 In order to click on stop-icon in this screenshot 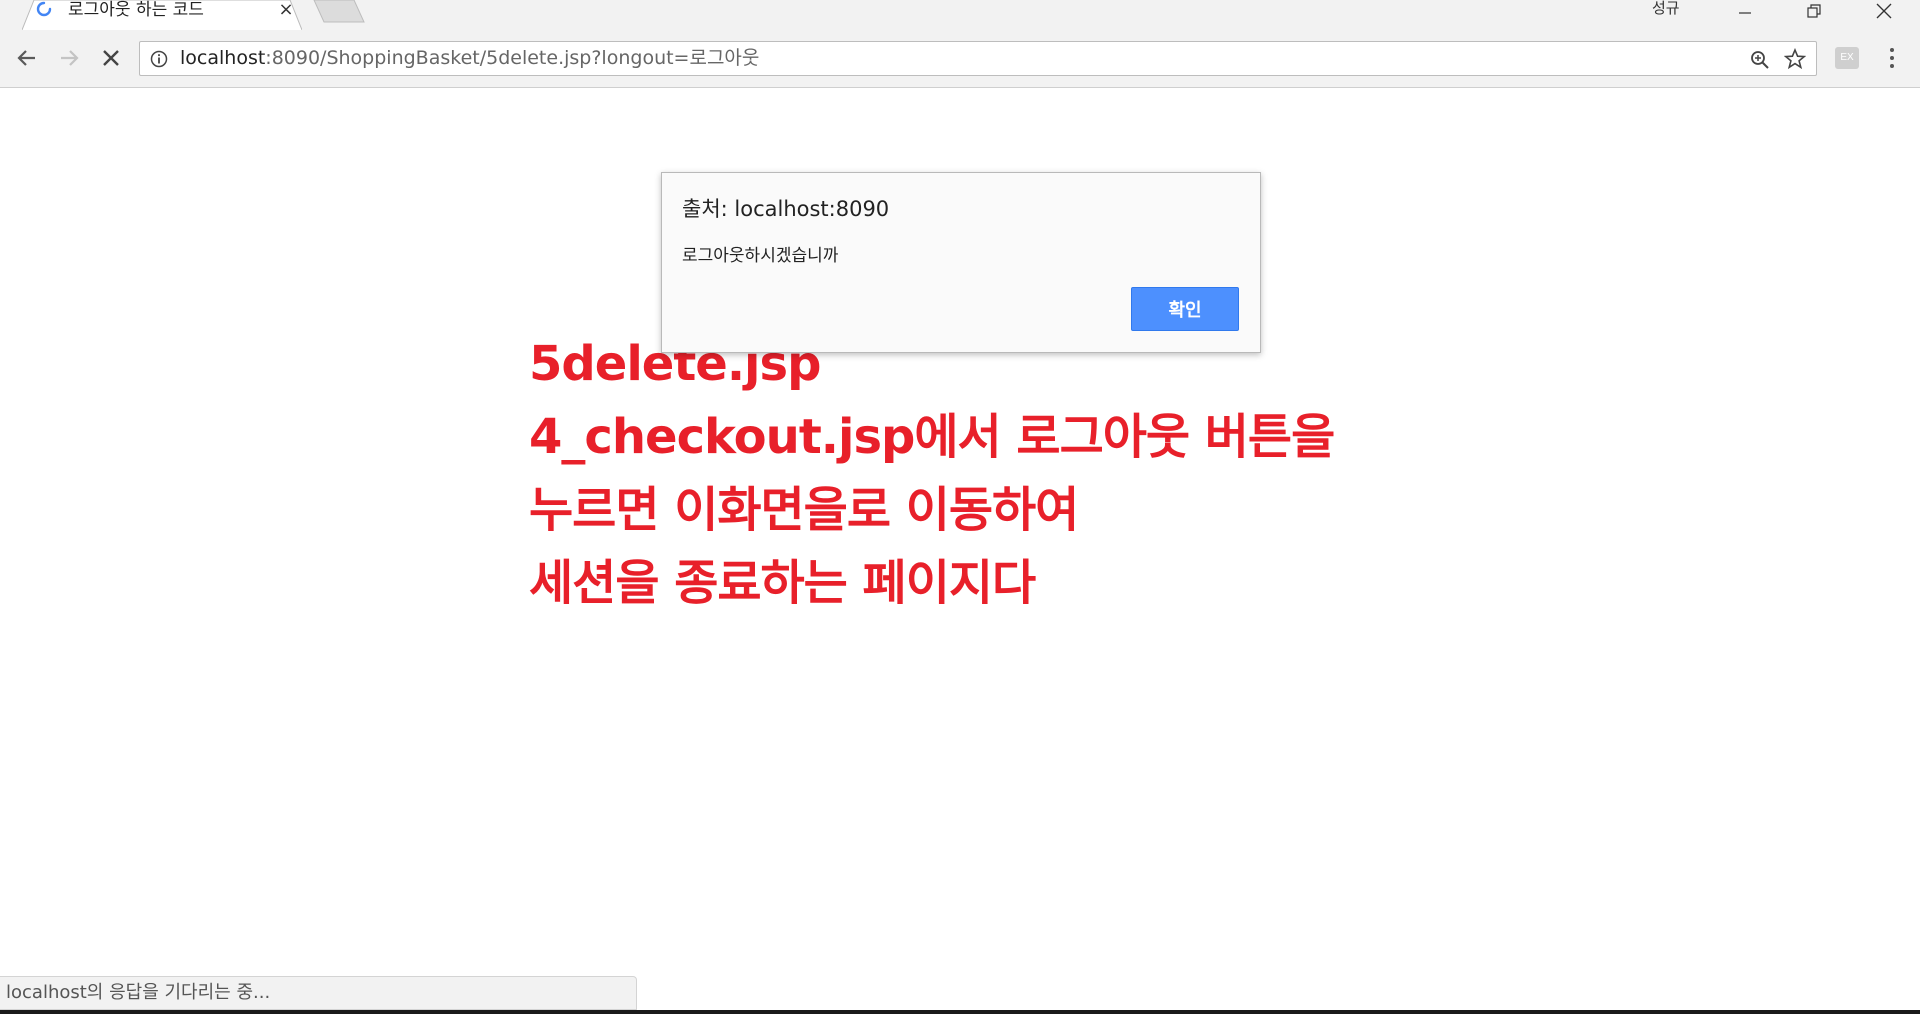, I will do `click(111, 58)`.